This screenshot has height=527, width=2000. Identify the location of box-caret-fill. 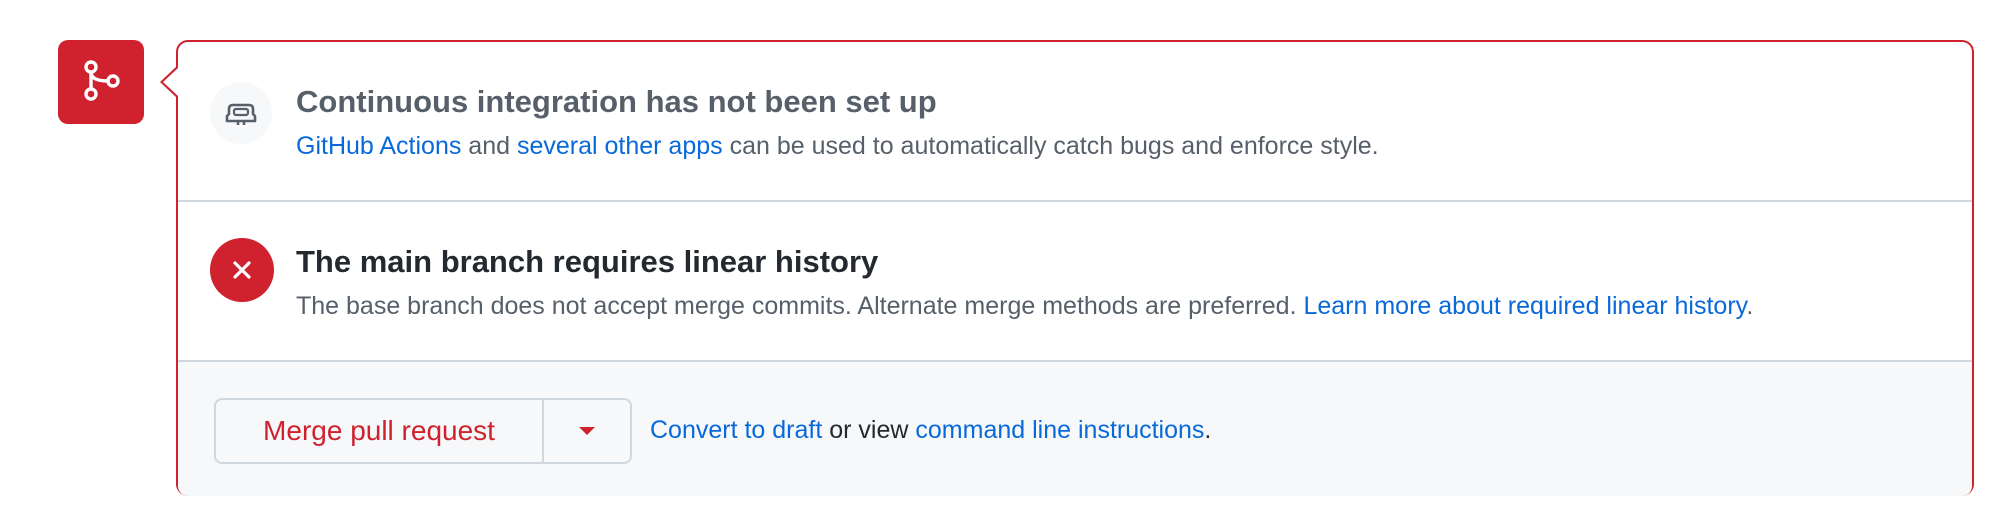
(170, 82).